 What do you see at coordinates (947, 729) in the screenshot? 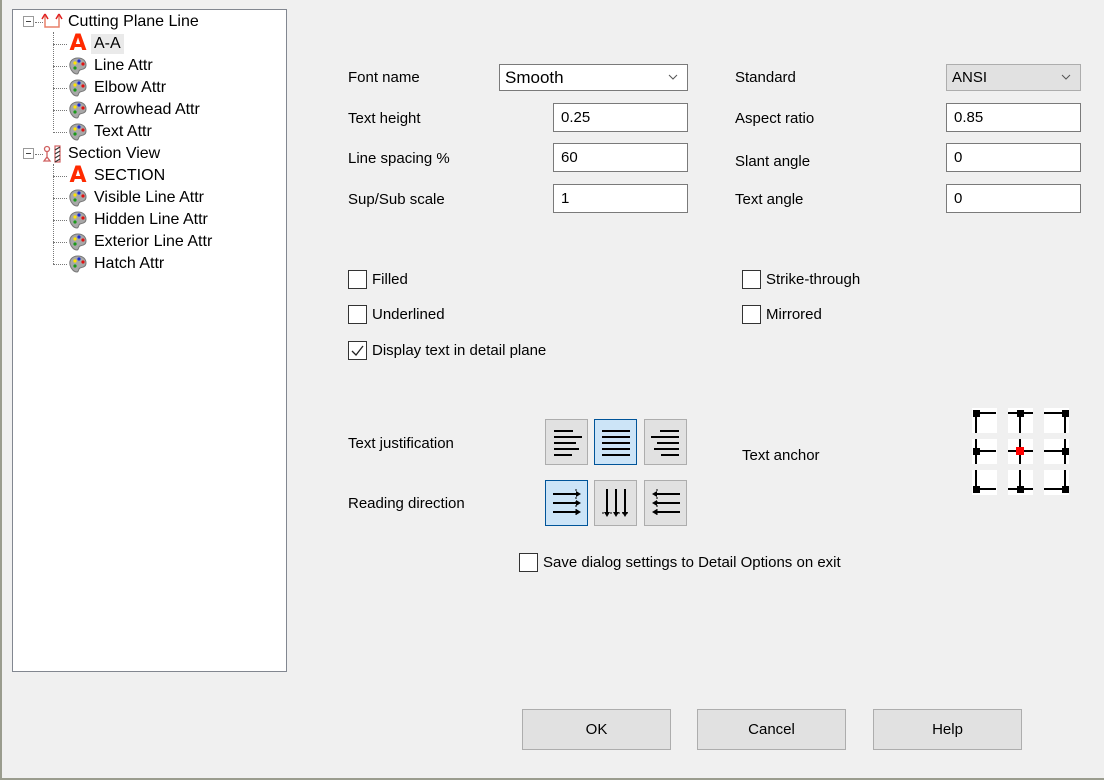
I see `help-button: Help` at bounding box center [947, 729].